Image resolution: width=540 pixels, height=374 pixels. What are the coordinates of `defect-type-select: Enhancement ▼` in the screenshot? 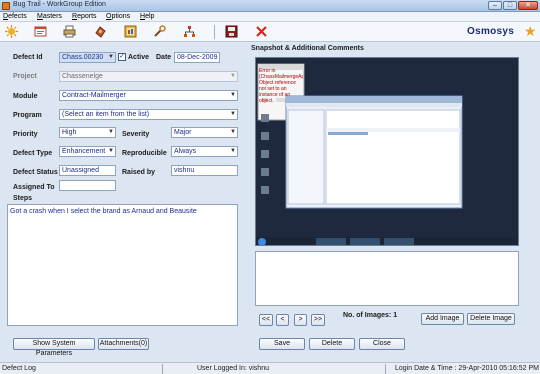 It's located at (87, 151).